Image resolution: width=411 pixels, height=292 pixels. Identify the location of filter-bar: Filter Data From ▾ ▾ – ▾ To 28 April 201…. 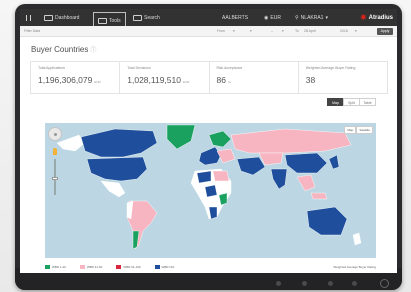
(208, 31).